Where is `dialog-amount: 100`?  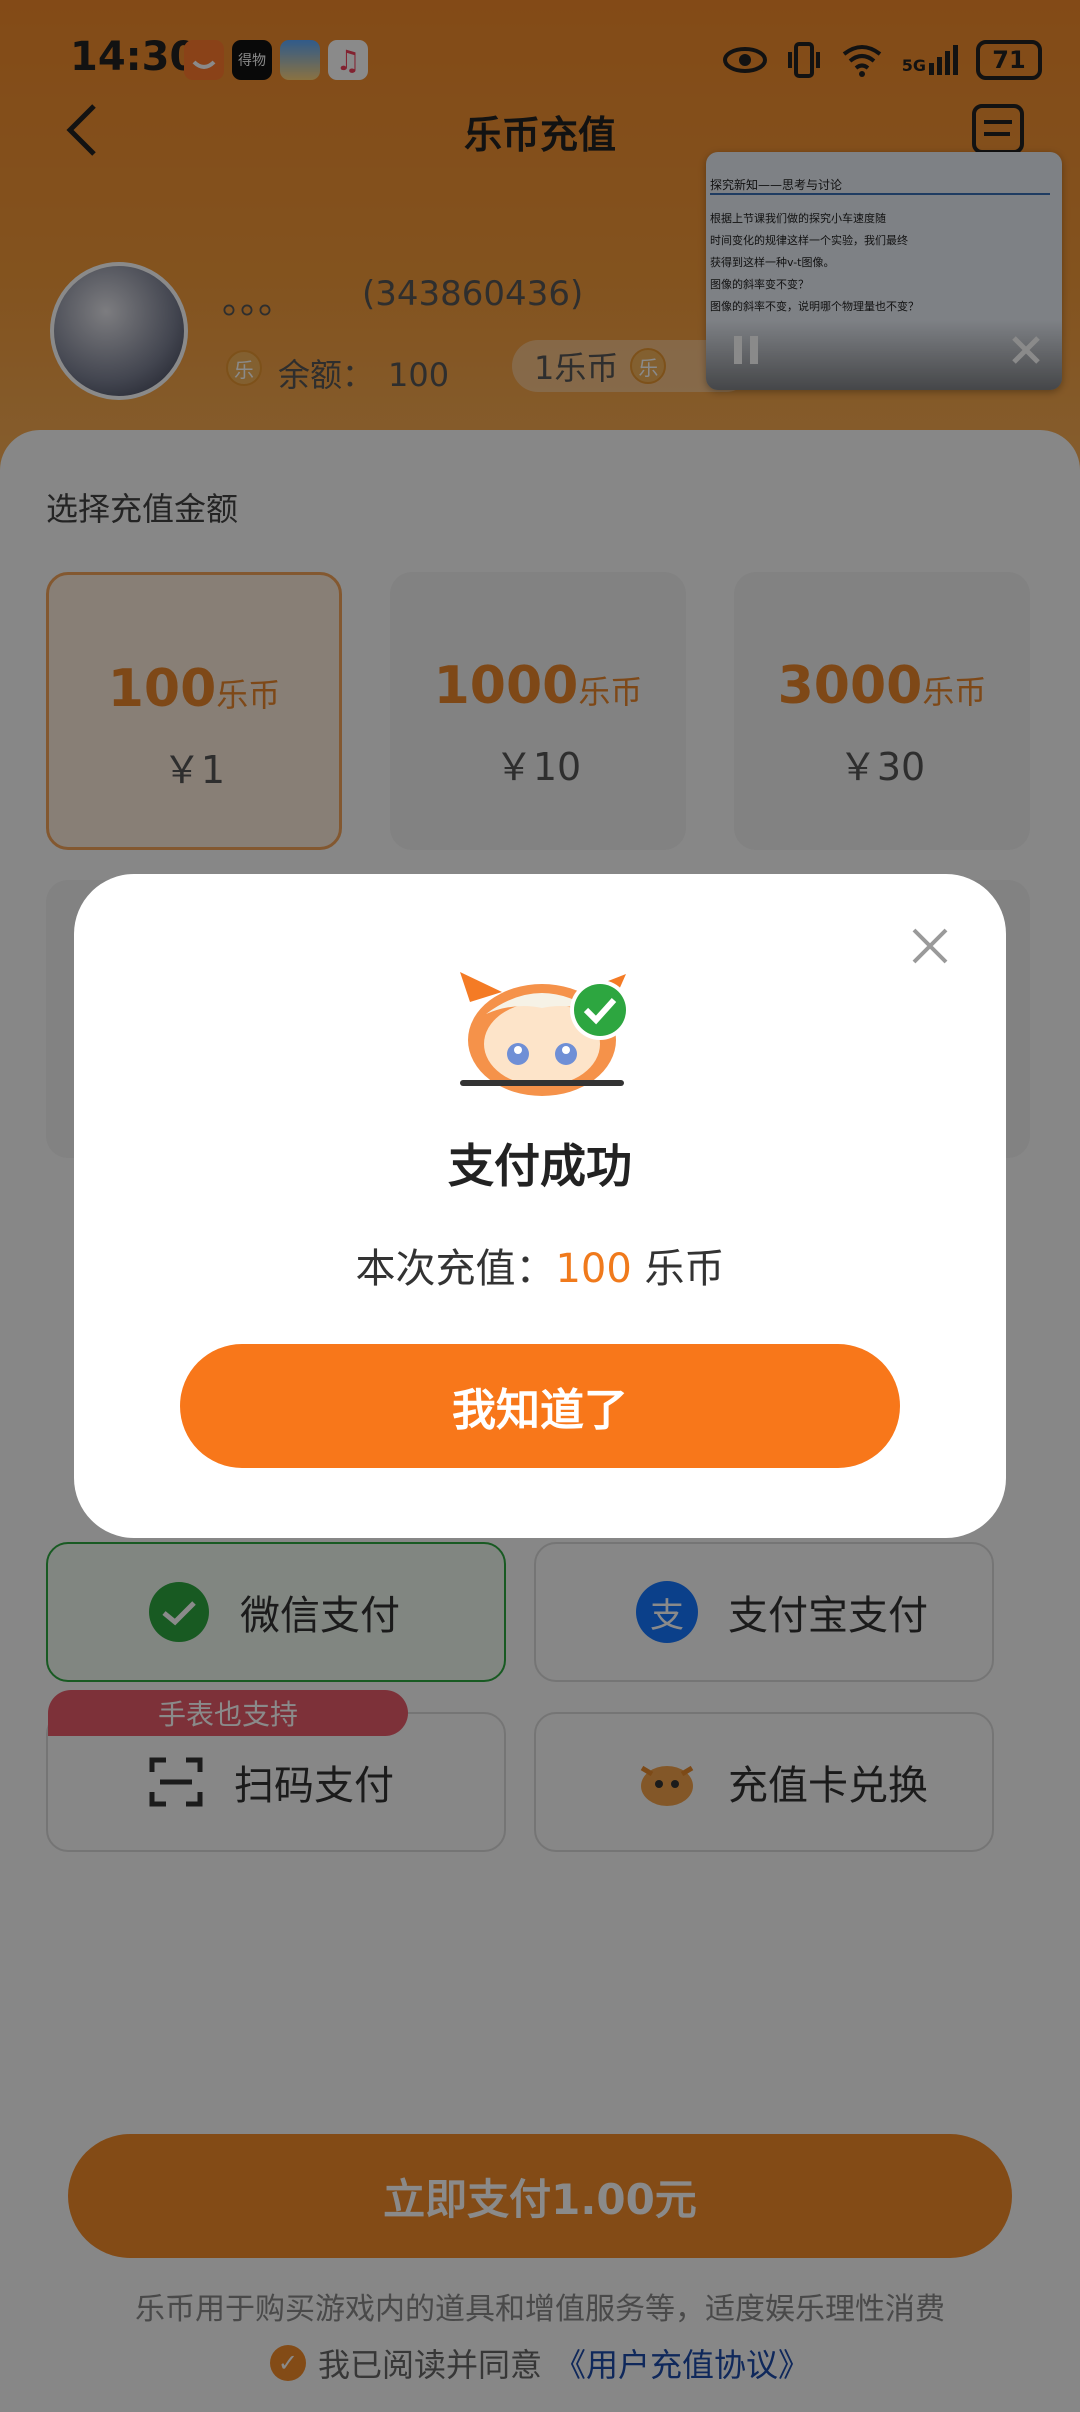 dialog-amount: 100 is located at coordinates (593, 1269).